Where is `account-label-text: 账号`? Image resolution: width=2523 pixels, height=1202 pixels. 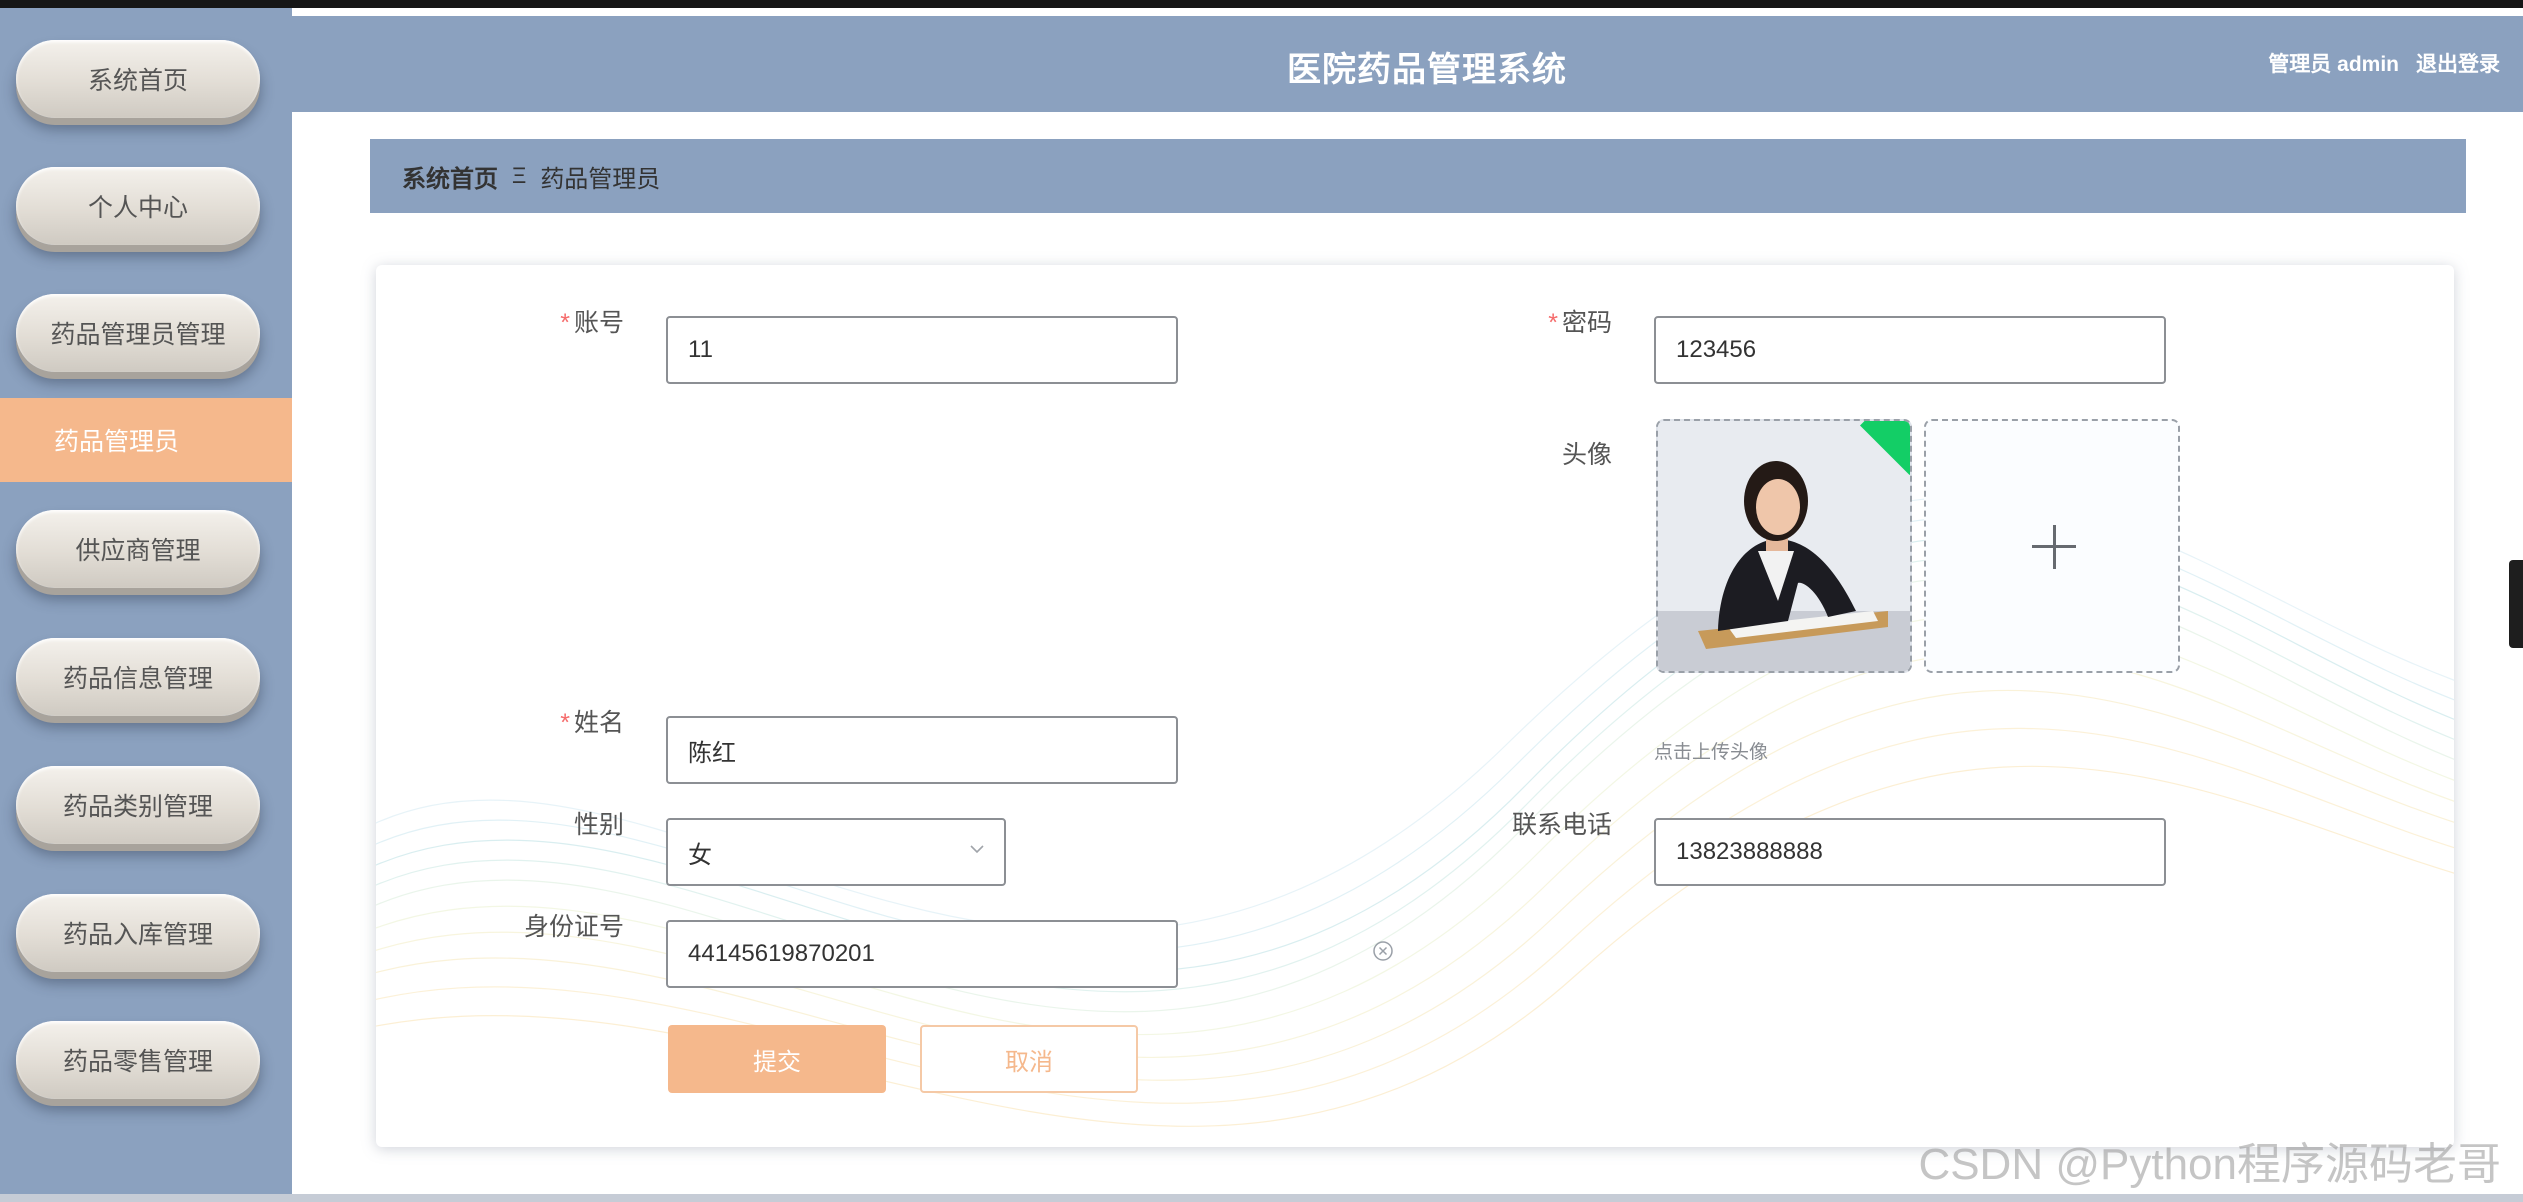
account-label-text: 账号 is located at coordinates (598, 323).